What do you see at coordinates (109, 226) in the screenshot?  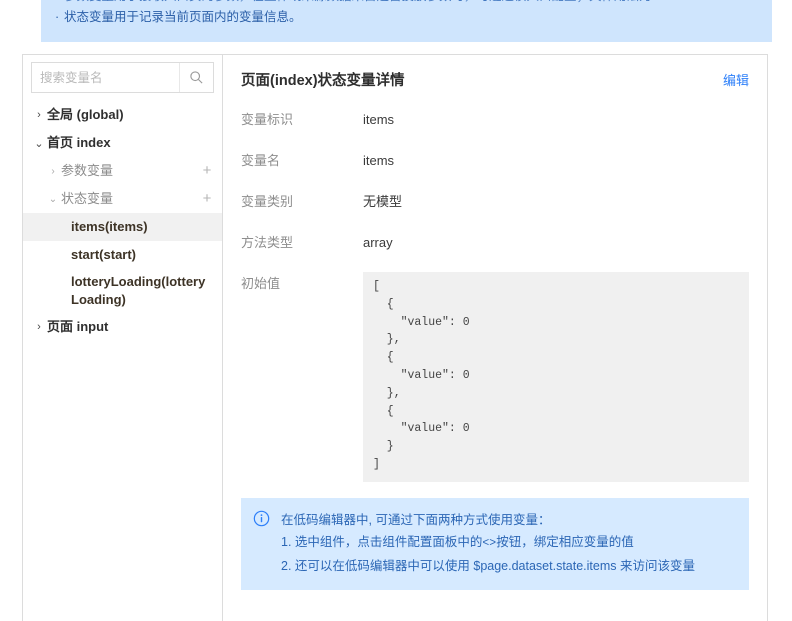 I see `tree-node-label: items(items)` at bounding box center [109, 226].